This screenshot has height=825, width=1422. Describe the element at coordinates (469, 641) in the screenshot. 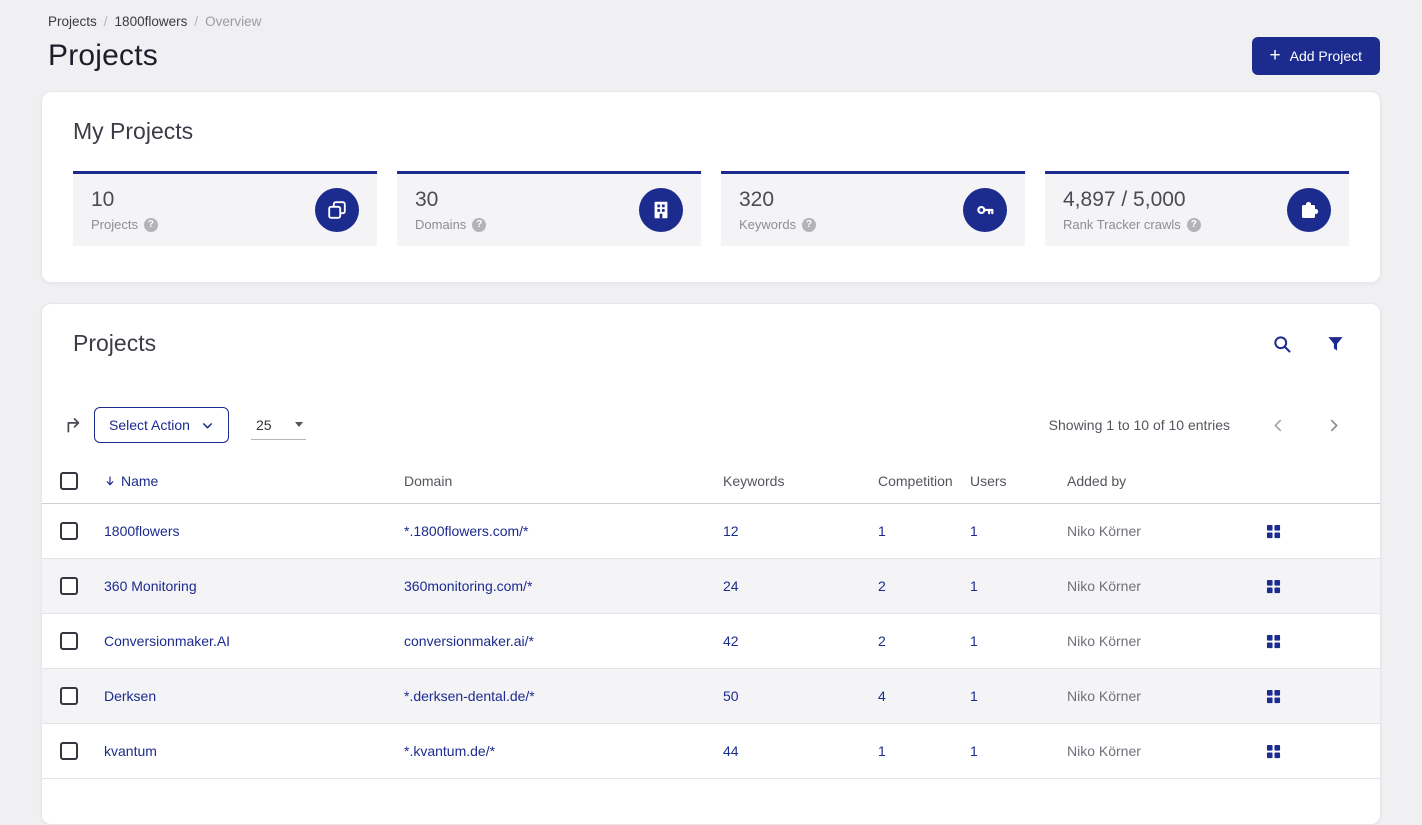

I see `project-domain: conversionmaker.ai/*` at that location.